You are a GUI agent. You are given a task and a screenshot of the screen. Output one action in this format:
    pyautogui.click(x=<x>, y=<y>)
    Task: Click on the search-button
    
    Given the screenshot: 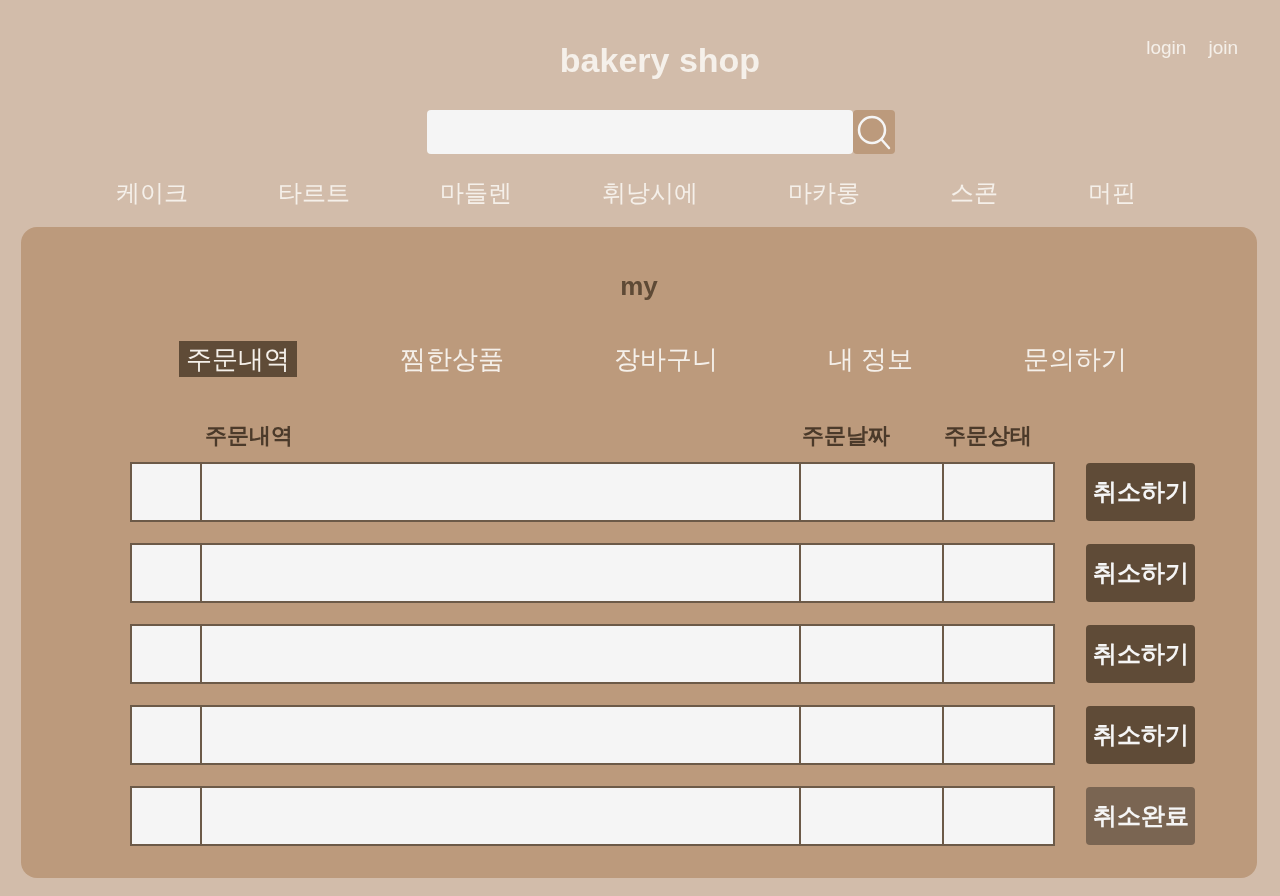 What is the action you would take?
    pyautogui.click(x=874, y=132)
    